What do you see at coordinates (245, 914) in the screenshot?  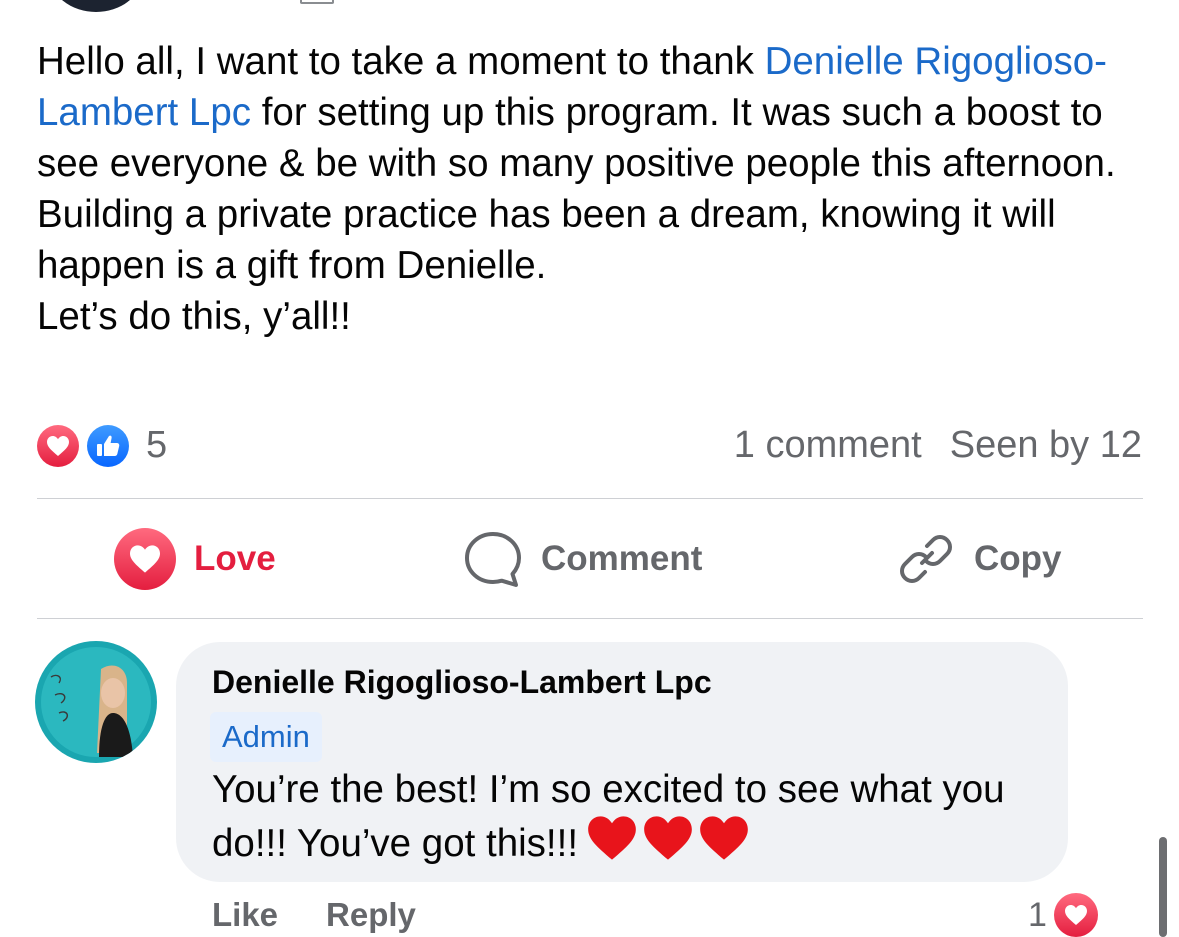 I see `comment-like-button: Like` at bounding box center [245, 914].